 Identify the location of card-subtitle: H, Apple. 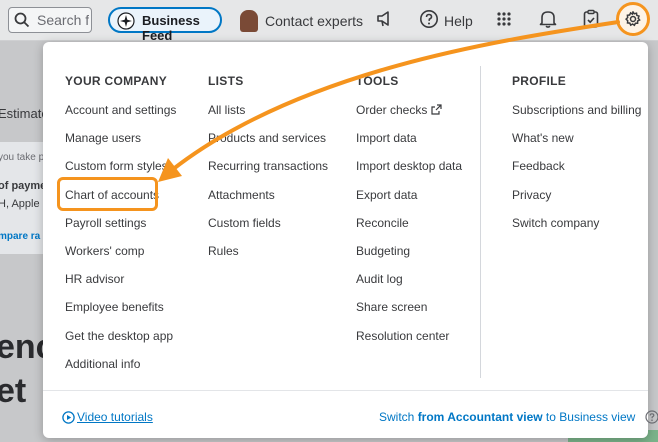
(20, 204).